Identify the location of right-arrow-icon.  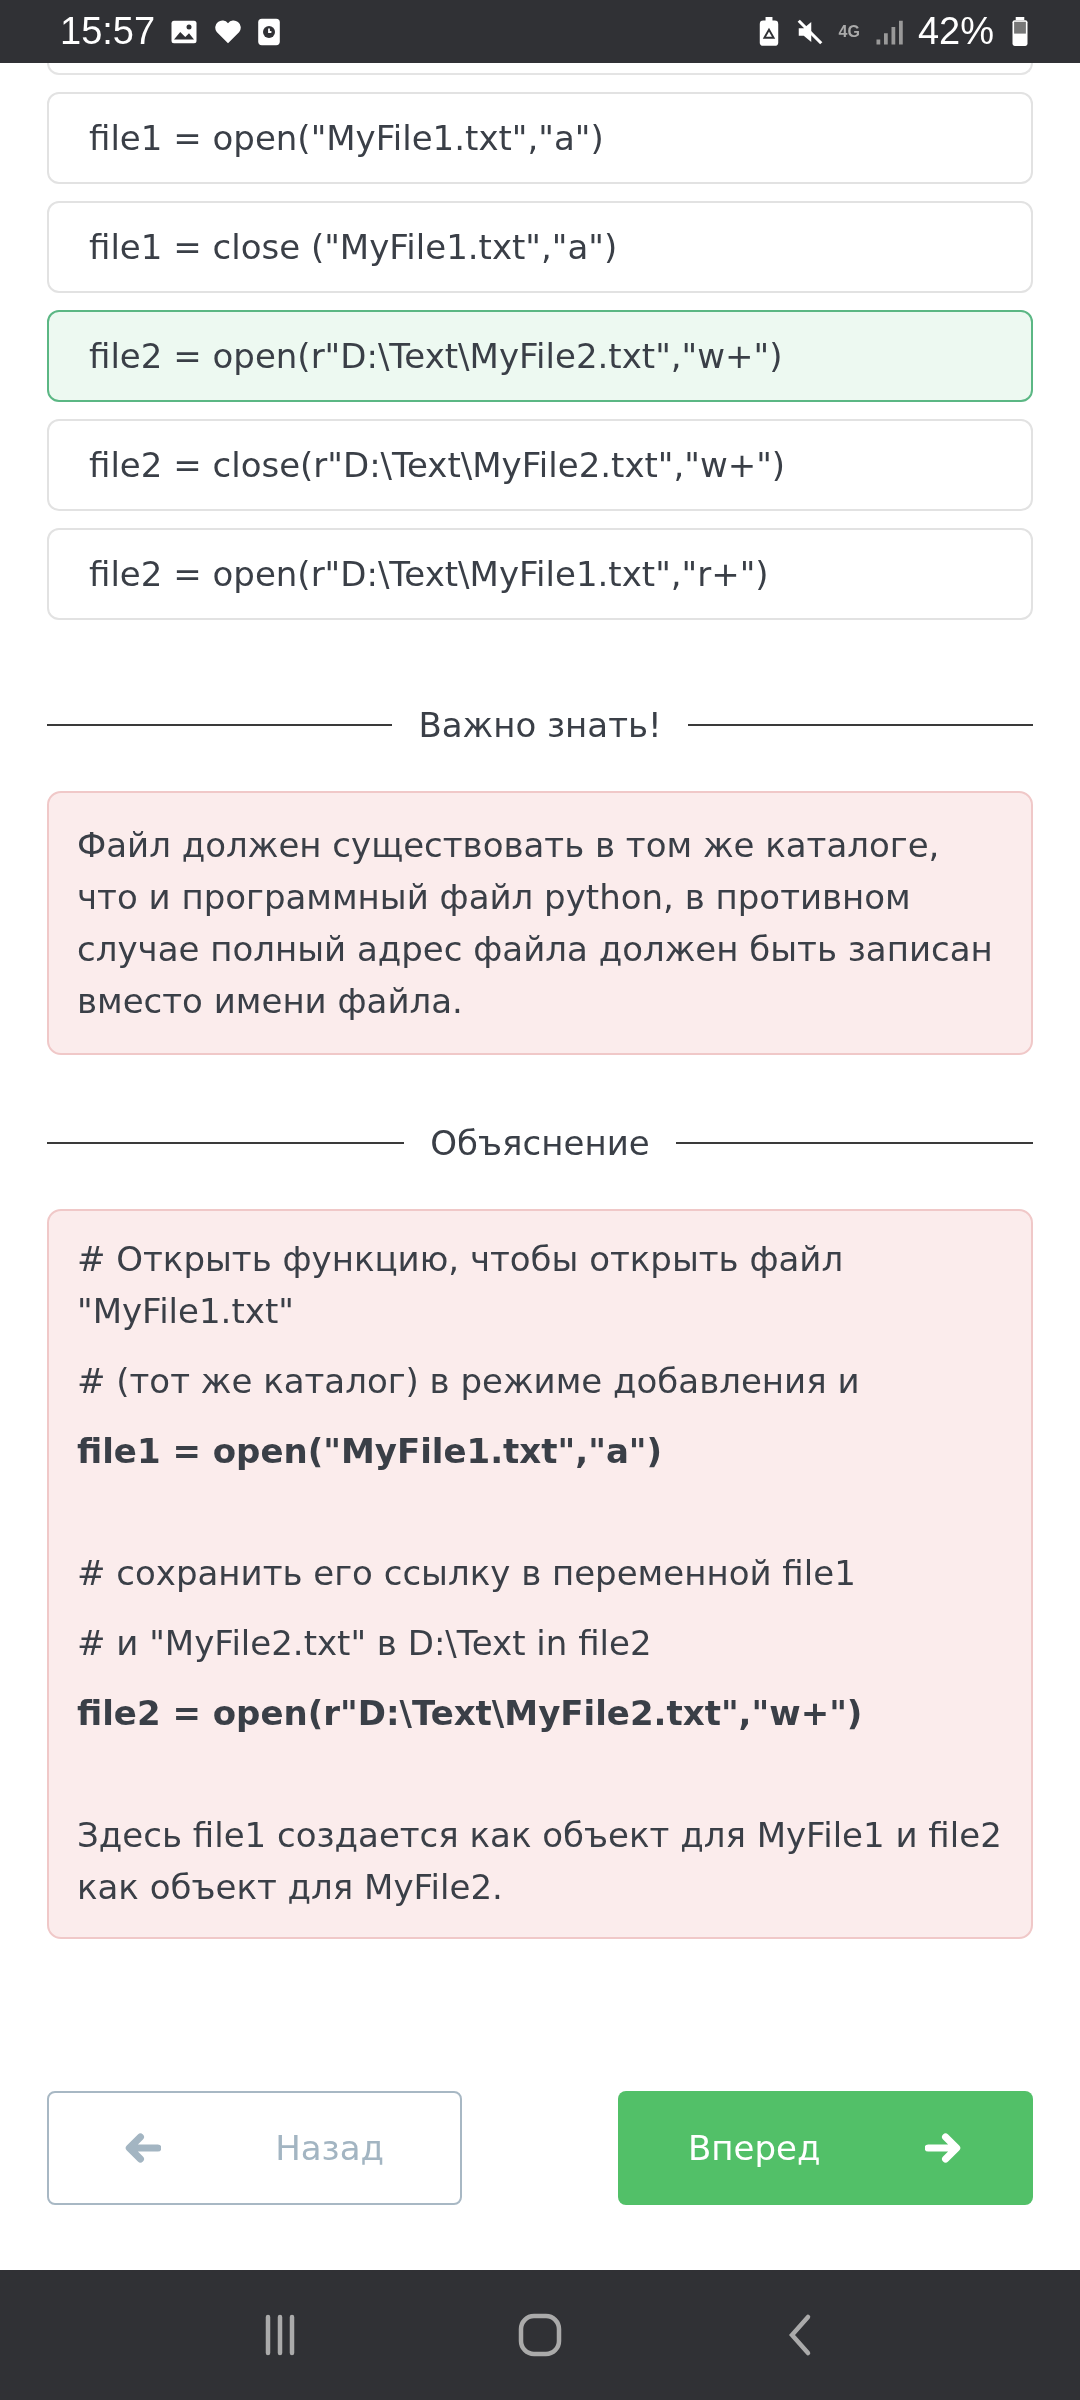
(944, 2148).